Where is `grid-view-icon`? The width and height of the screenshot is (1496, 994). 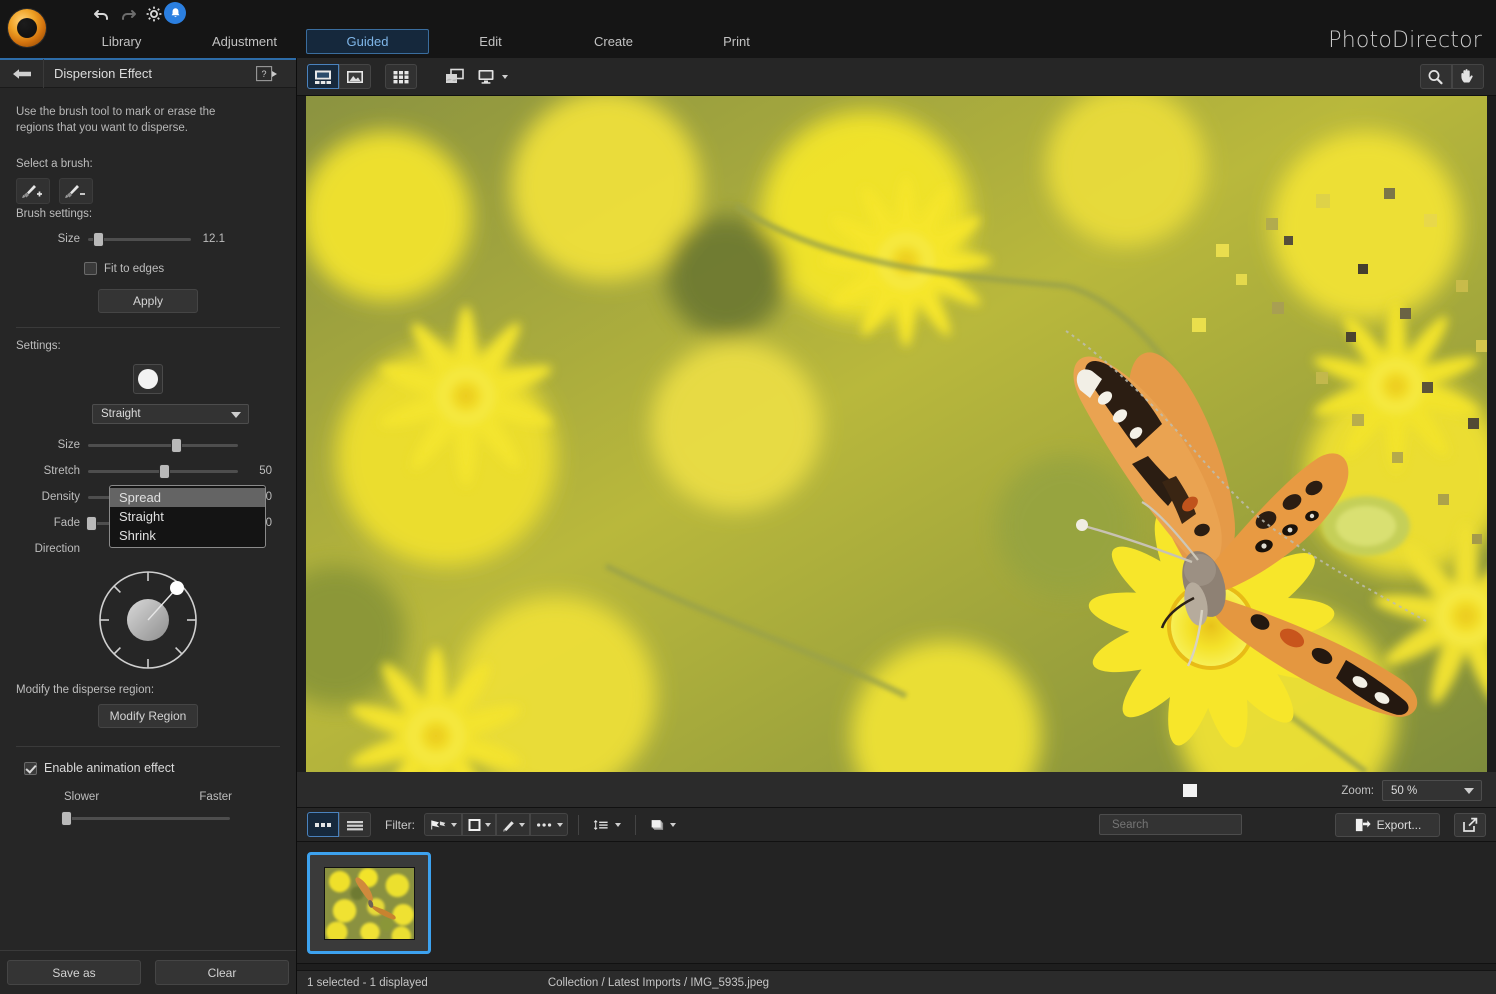 grid-view-icon is located at coordinates (401, 76).